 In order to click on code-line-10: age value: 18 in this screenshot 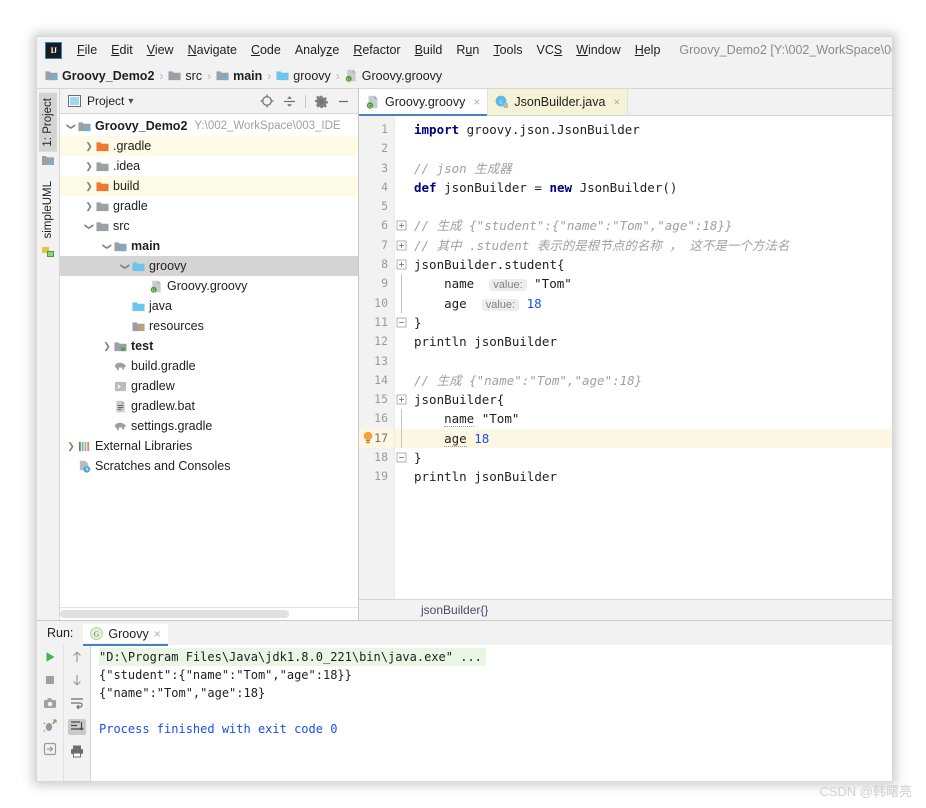, I will do `click(650, 303)`.